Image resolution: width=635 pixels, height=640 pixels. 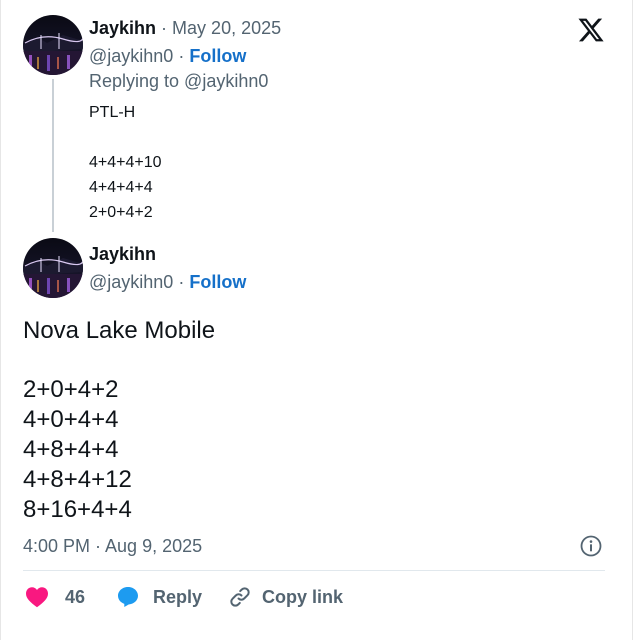 What do you see at coordinates (71, 449) in the screenshot?
I see `tweet-text-line: 4+8+4+4` at bounding box center [71, 449].